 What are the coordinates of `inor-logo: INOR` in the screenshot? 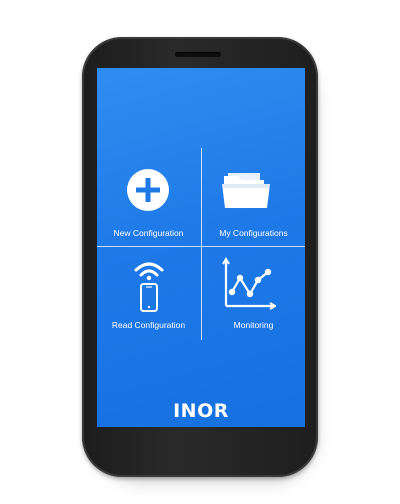 It's located at (201, 411).